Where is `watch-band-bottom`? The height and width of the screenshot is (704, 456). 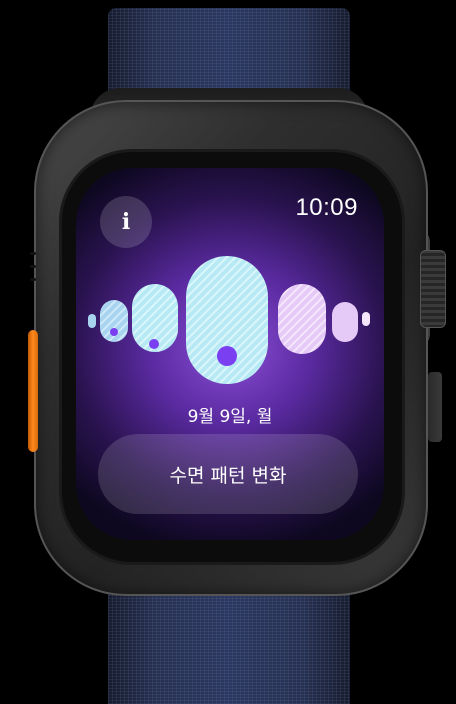
watch-band-bottom is located at coordinates (229, 644).